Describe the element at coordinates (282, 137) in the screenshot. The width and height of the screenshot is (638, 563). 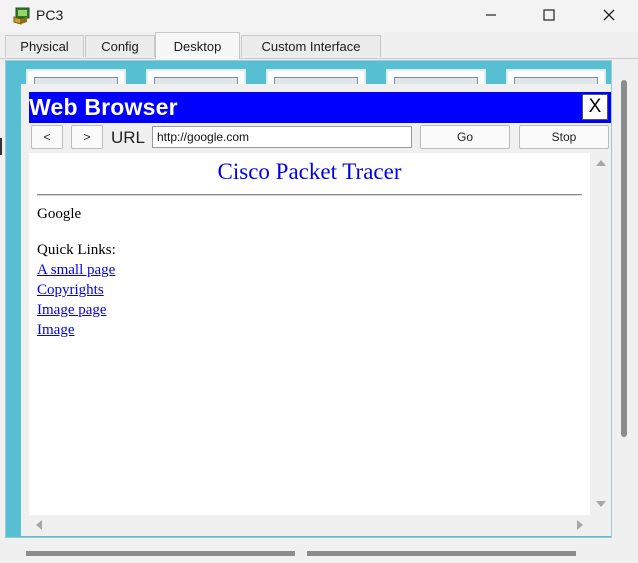
I see `url-input` at that location.